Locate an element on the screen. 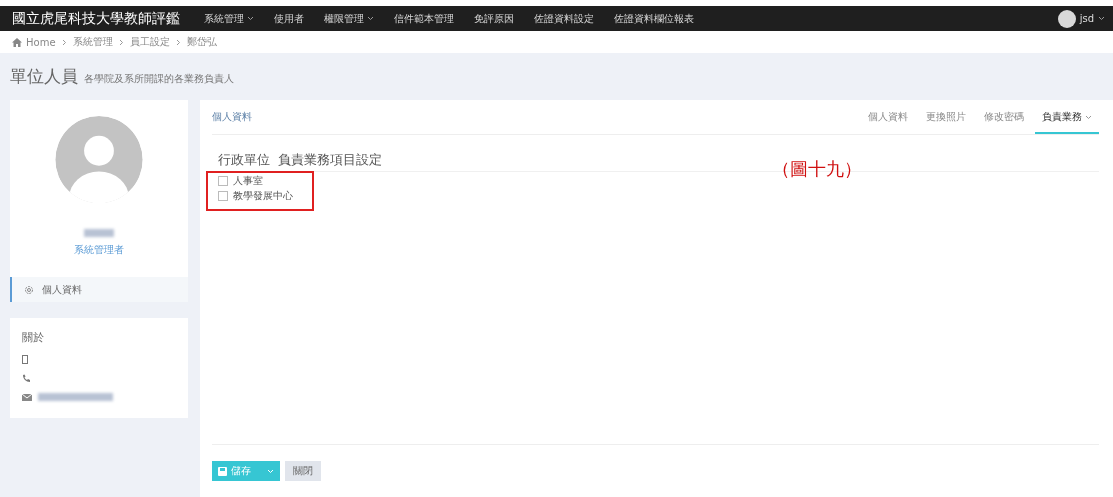  nav-item: 系統管理 is located at coordinates (229, 18).